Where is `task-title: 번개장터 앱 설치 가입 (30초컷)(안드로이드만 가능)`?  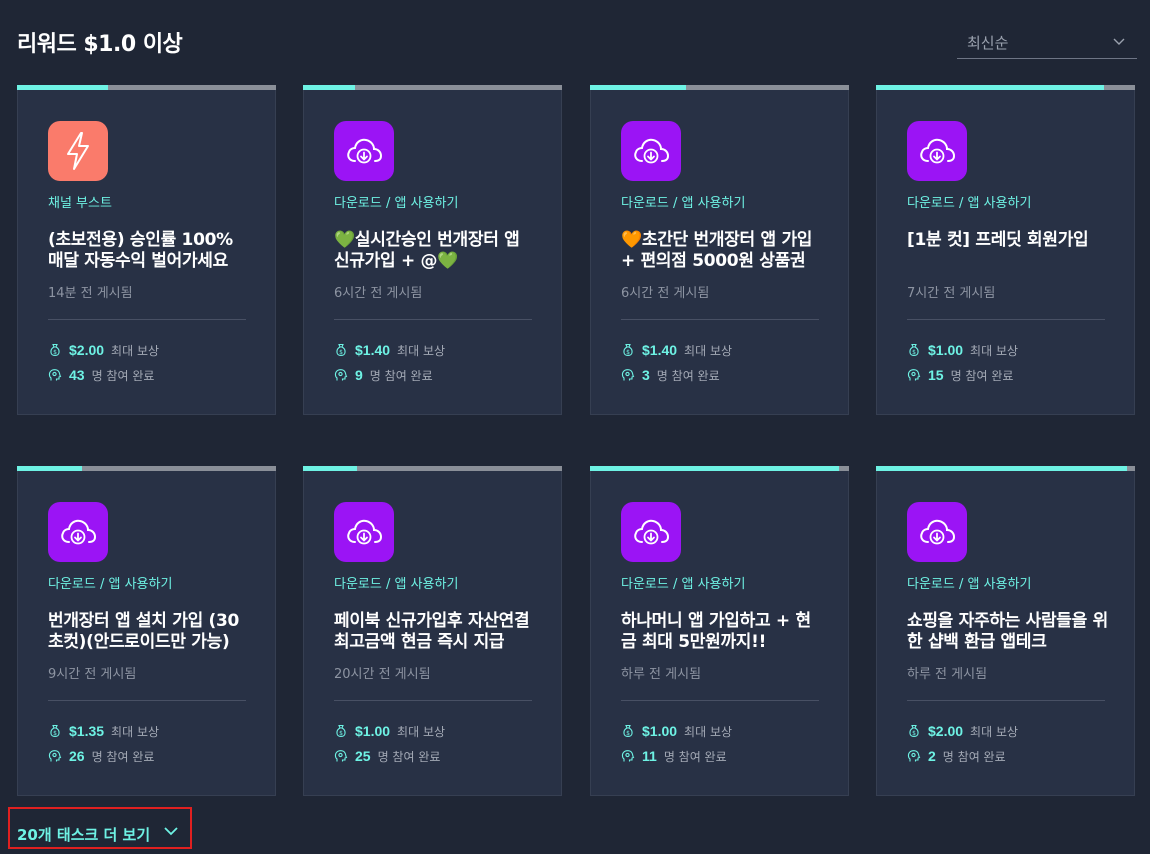 task-title: 번개장터 앱 설치 가입 (30초컷)(안드로이드만 가능) is located at coordinates (144, 631).